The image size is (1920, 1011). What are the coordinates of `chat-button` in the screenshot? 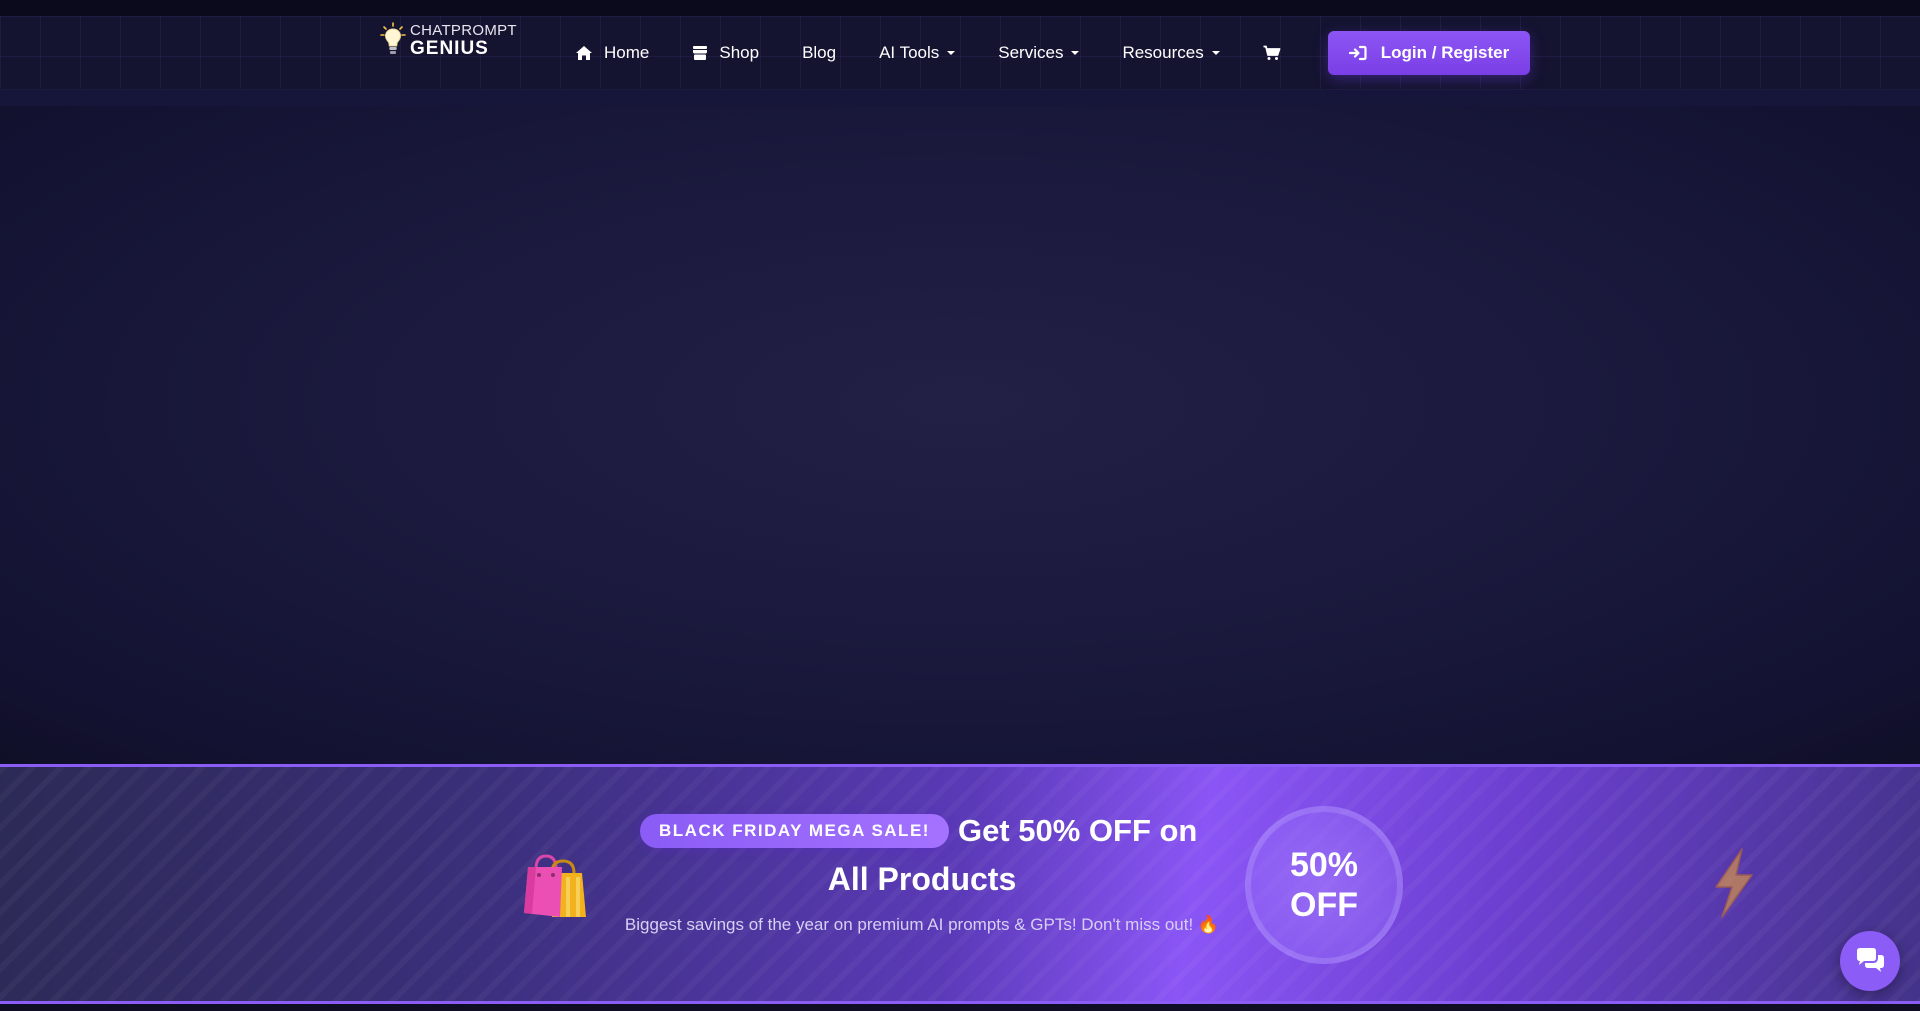 It's located at (1870, 961).